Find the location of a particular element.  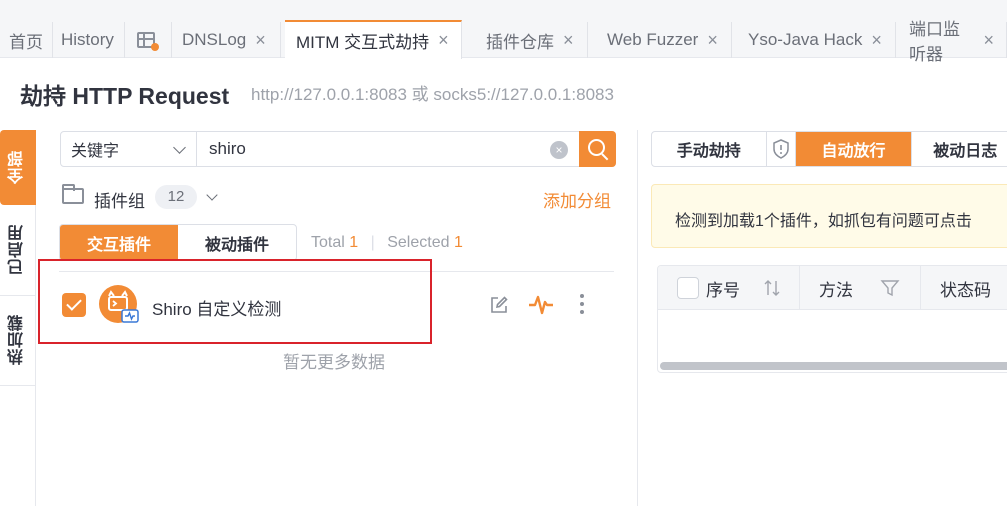

plugin-avatar-icon is located at coordinates (119, 304).